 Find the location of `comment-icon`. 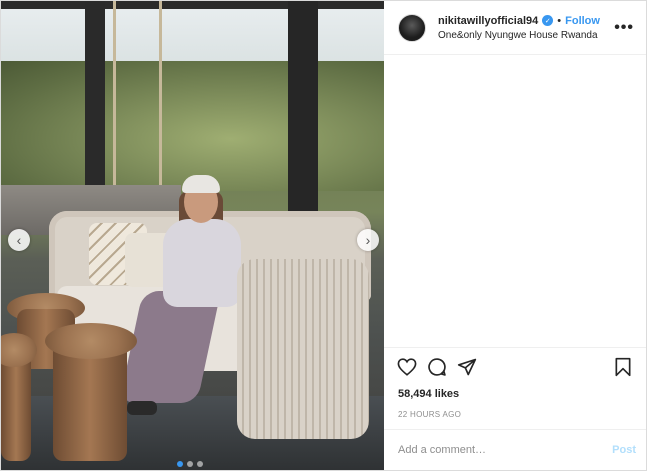

comment-icon is located at coordinates (437, 367).